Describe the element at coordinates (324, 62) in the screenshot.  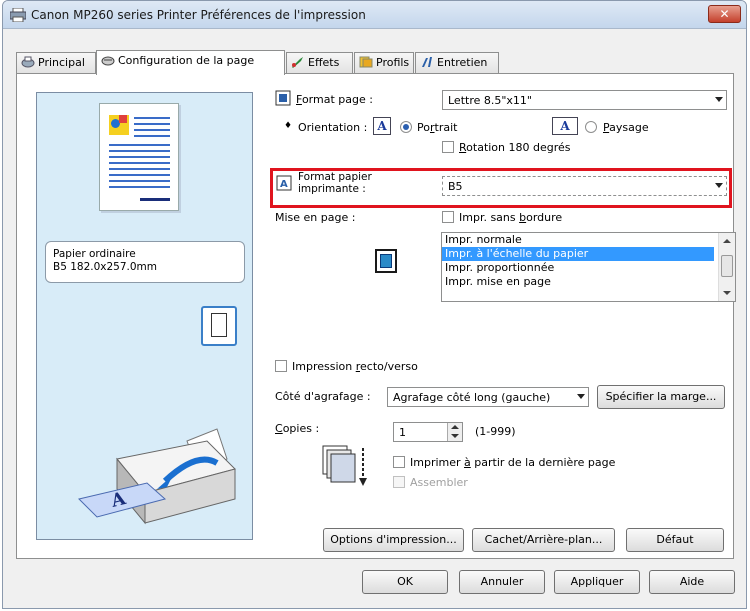
I see `tab-label: Effets` at that location.